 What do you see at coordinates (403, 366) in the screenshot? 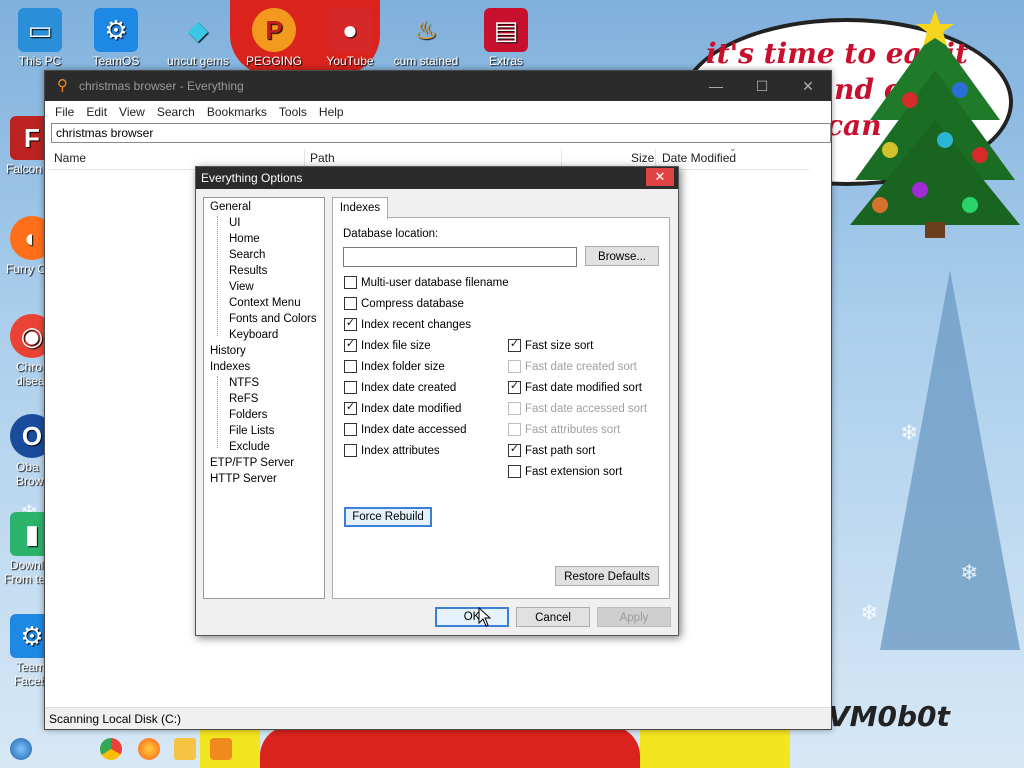
I see `checkbox-label: Index folder size` at bounding box center [403, 366].